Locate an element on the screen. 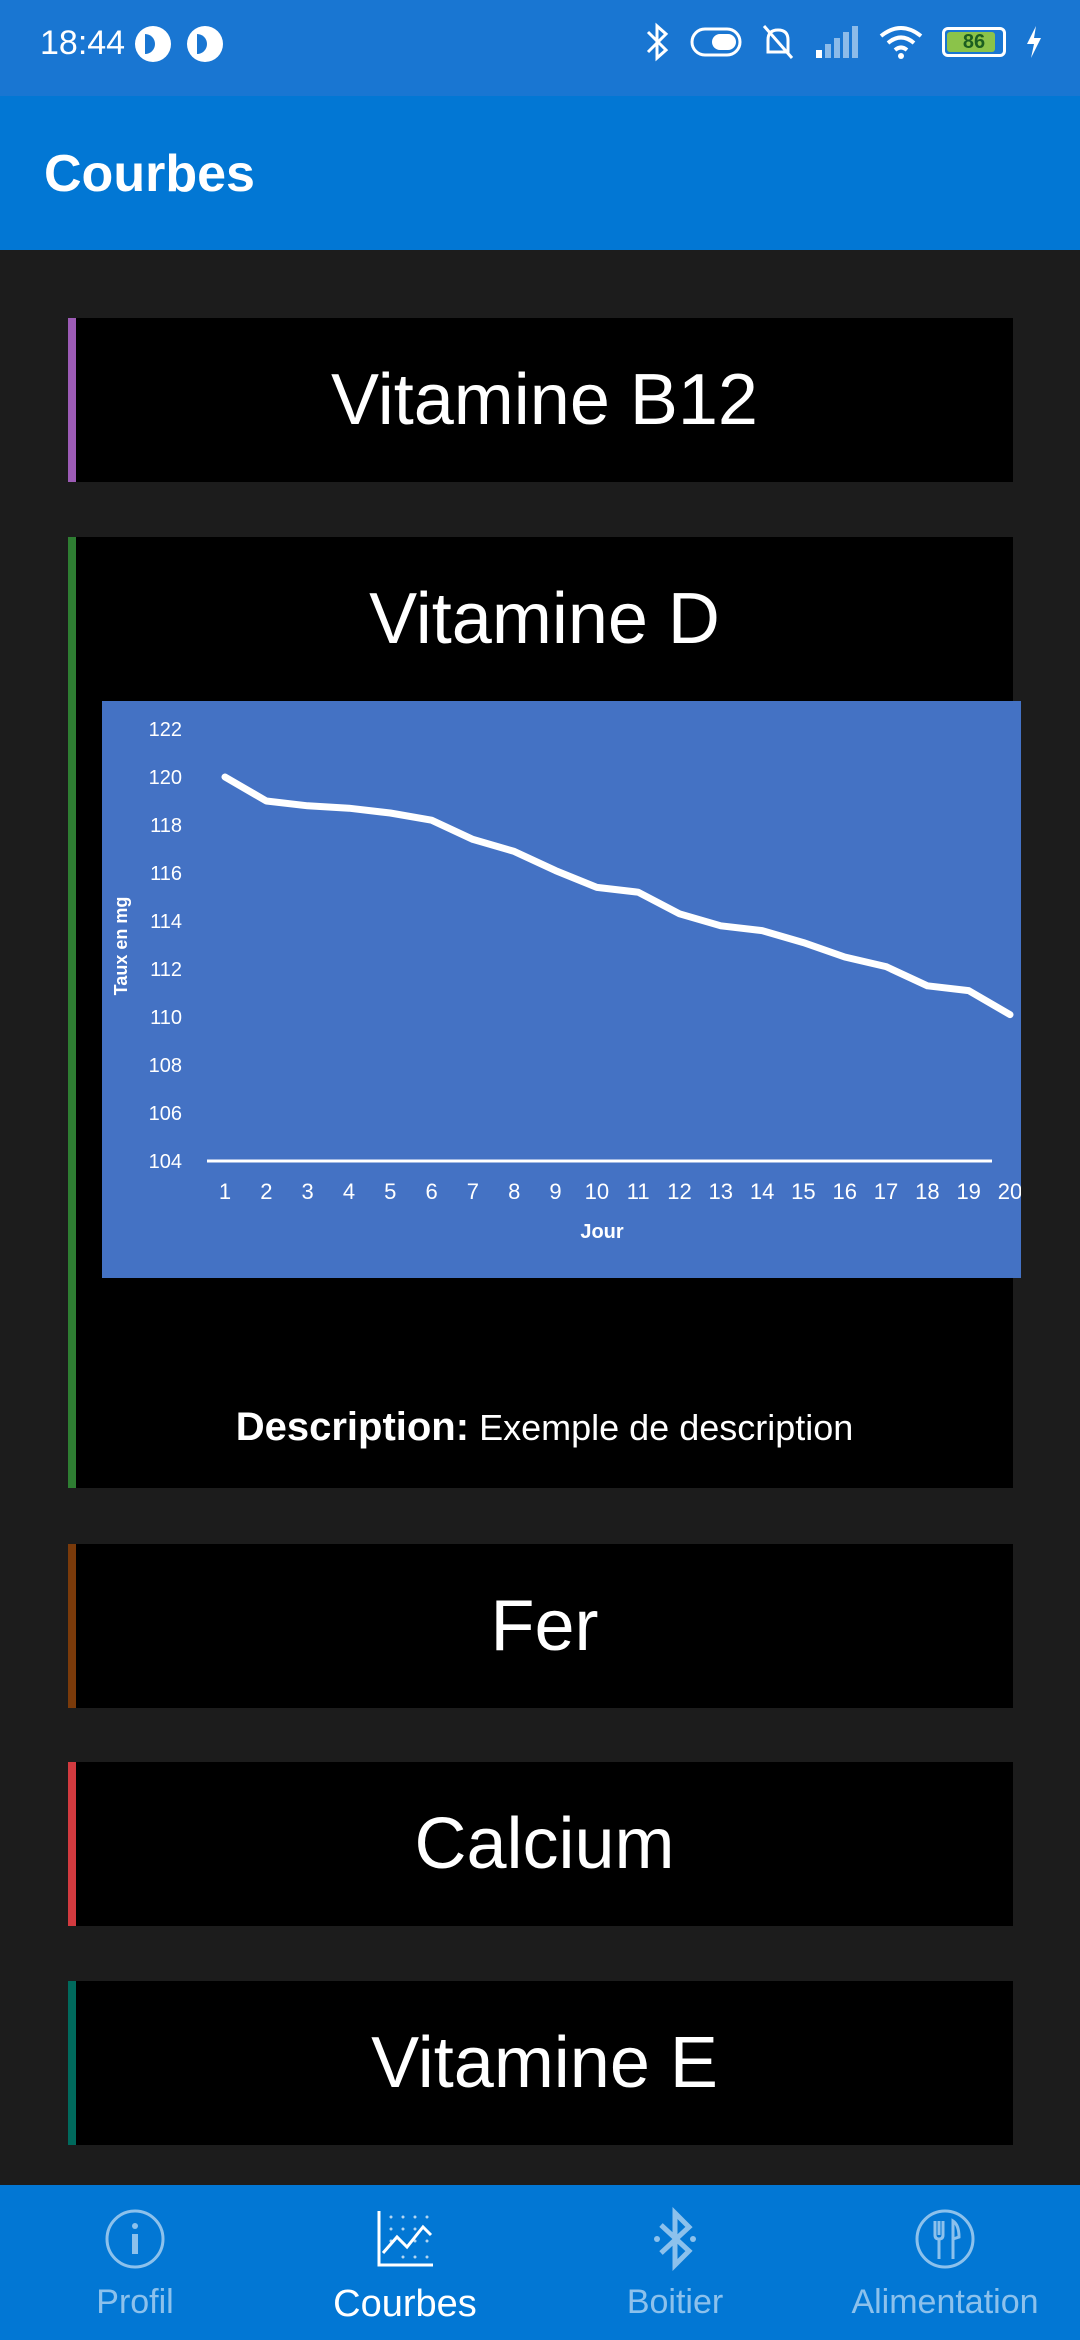  nav-label: Boitier is located at coordinates (675, 2302).